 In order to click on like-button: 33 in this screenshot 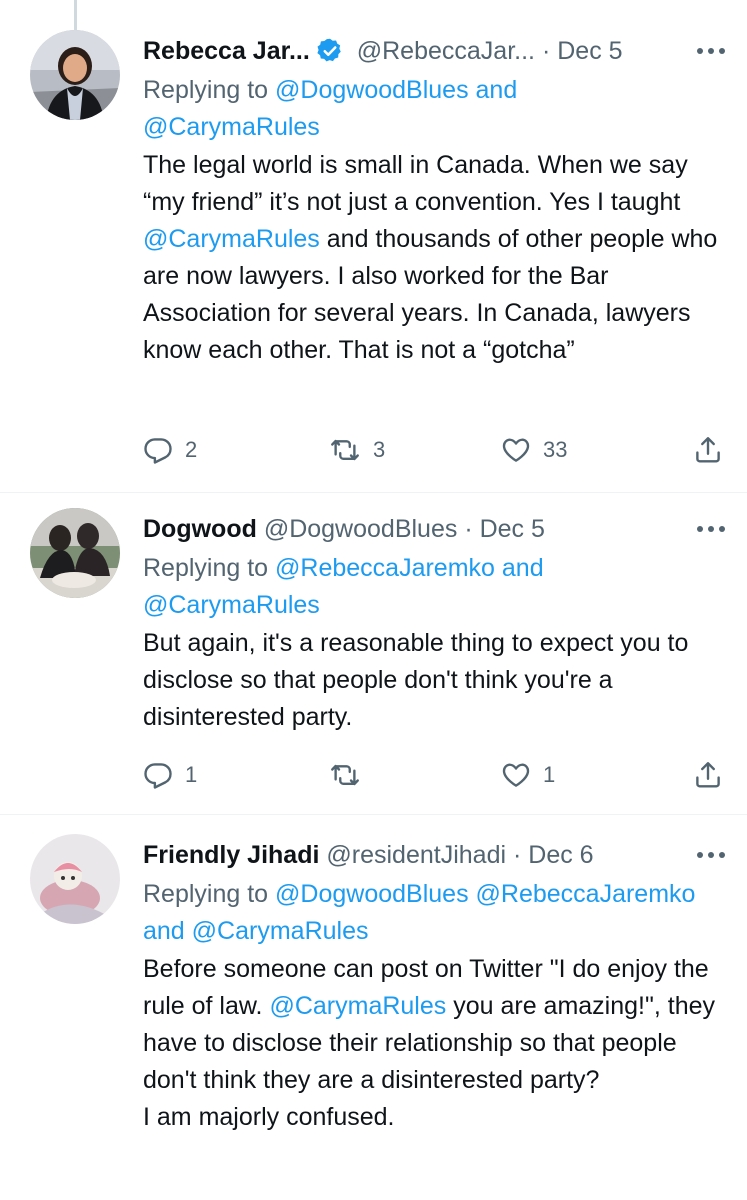, I will do `click(534, 450)`.